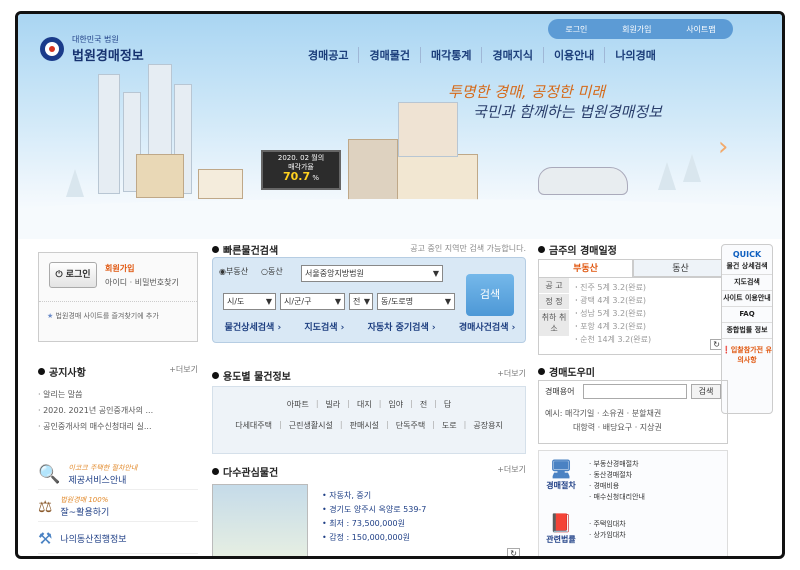 This screenshot has height=570, width=800. I want to click on sign-rate: 70.7, so click(296, 176).